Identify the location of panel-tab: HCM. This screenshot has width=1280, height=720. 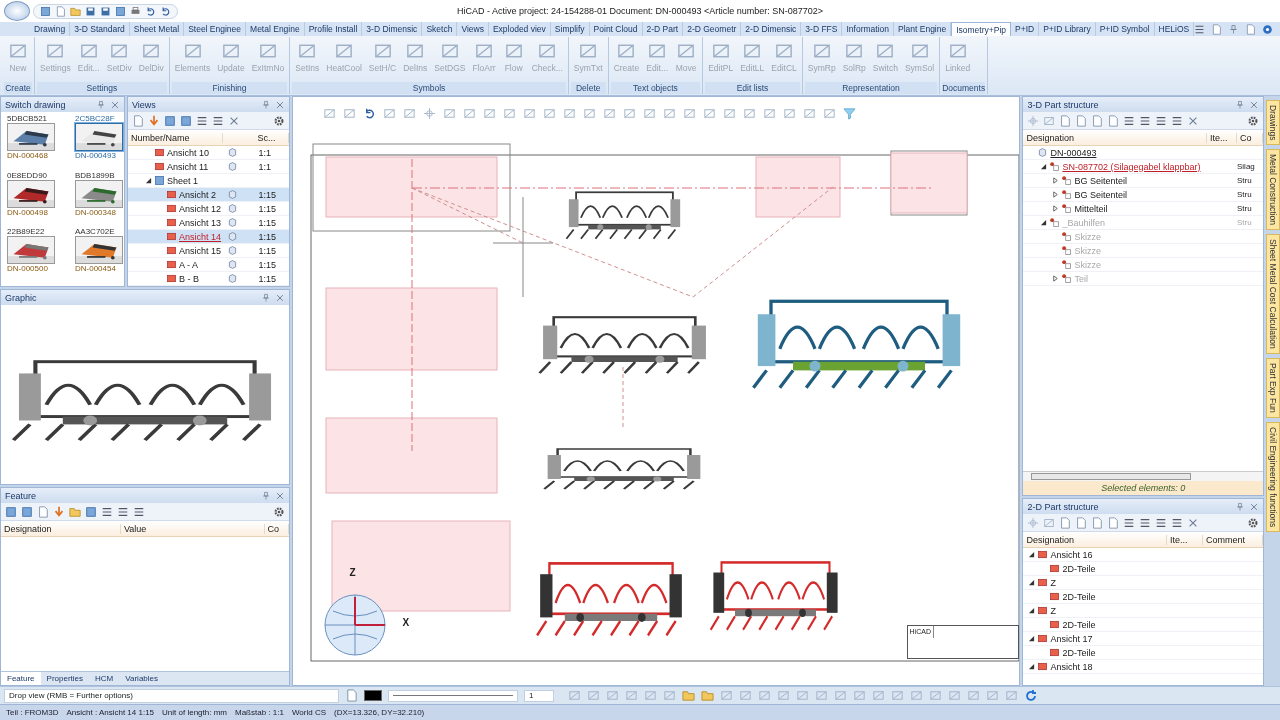
(104, 678).